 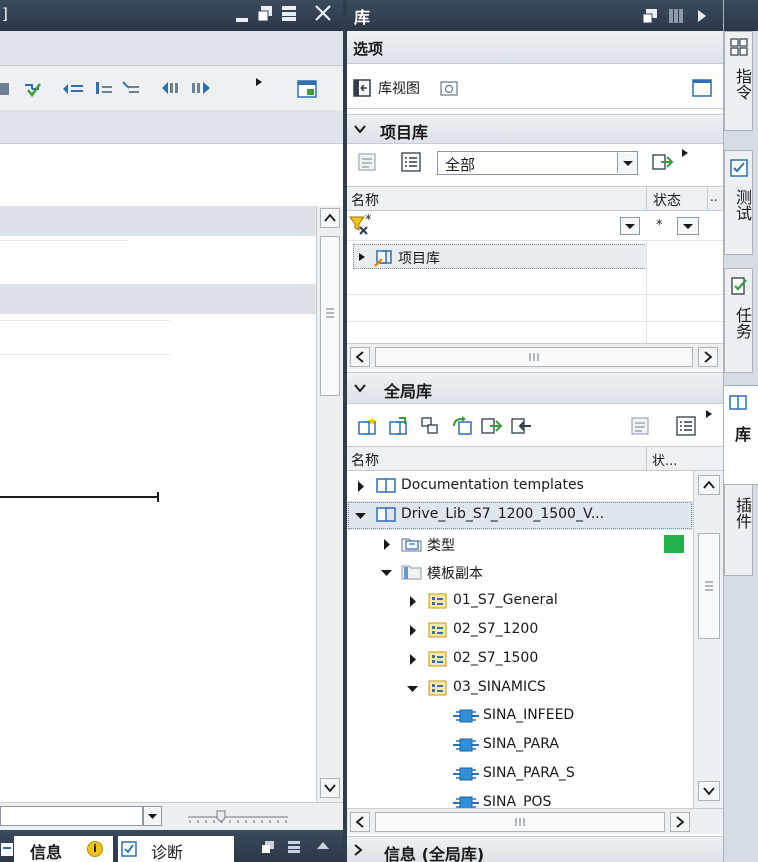 I want to click on filter-status-dropdown-icon, so click(x=688, y=226).